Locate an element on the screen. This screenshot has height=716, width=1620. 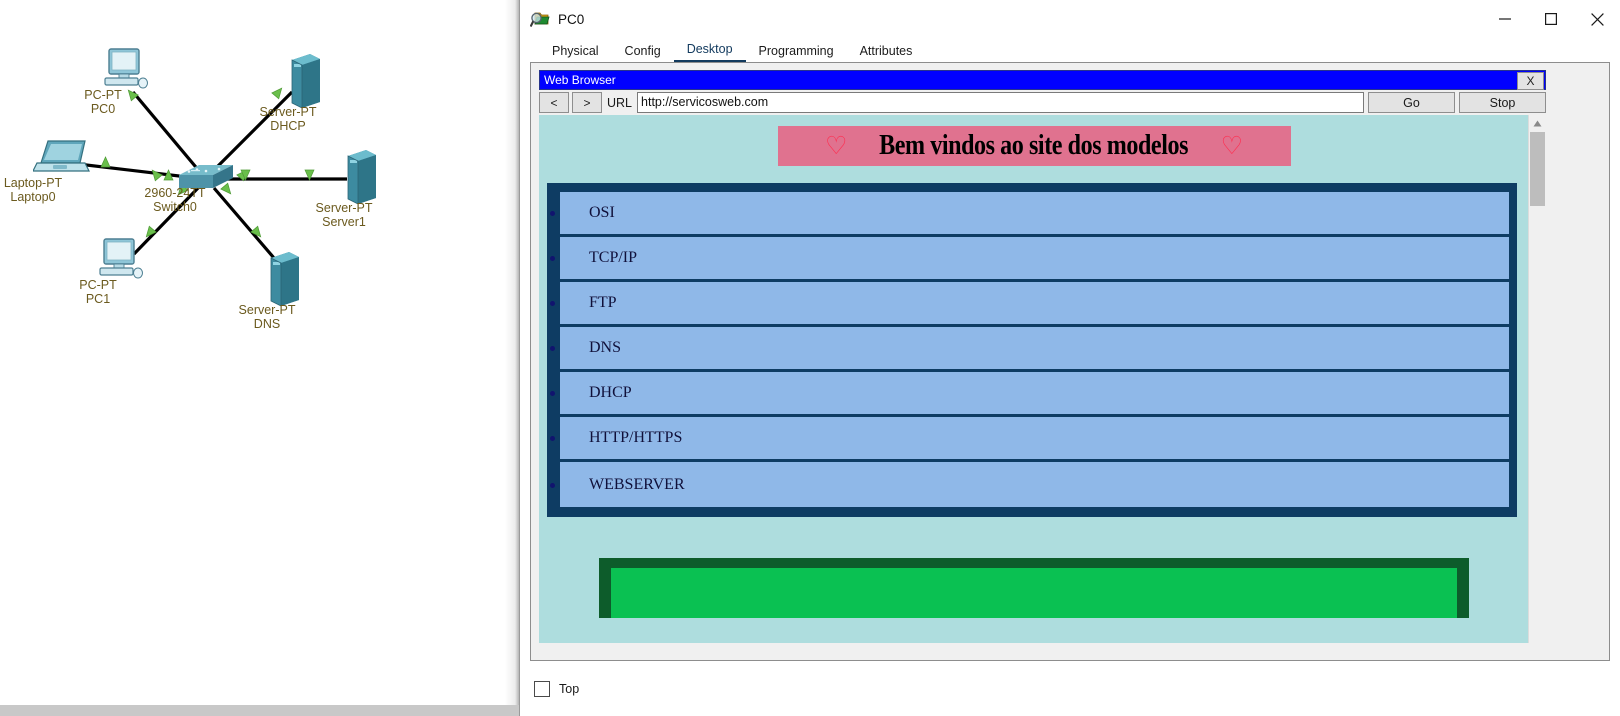
device-name-label: PC1 is located at coordinates (98, 298).